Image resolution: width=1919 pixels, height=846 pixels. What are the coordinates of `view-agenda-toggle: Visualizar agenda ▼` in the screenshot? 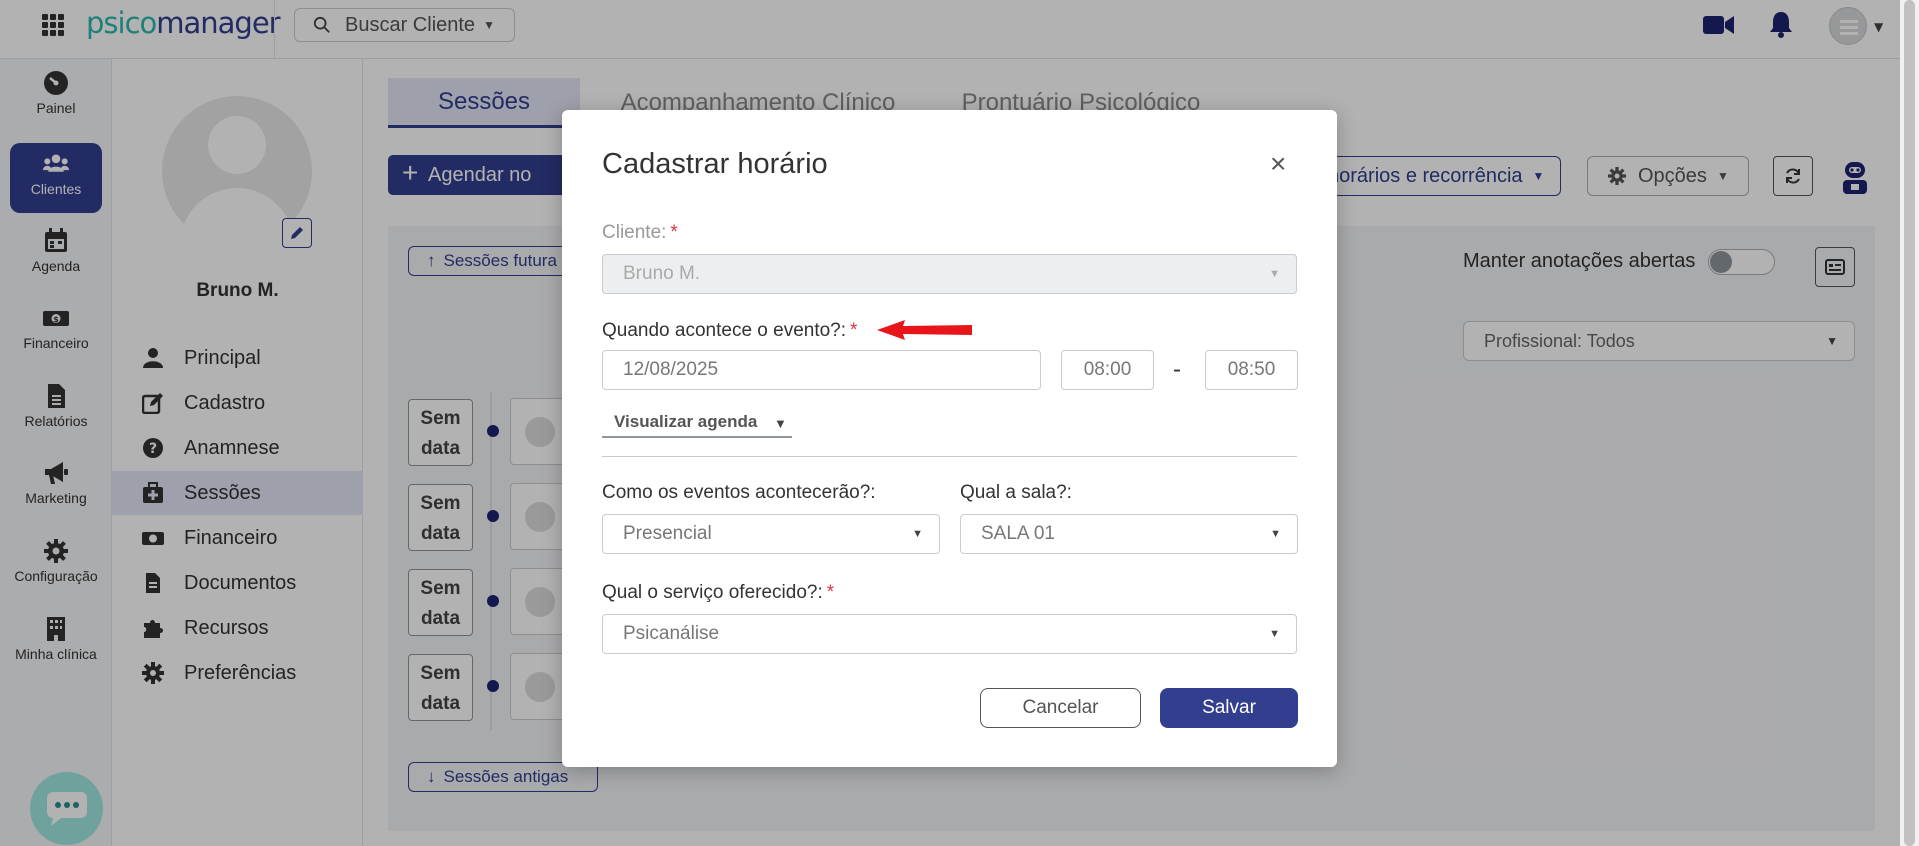 It's located at (697, 425).